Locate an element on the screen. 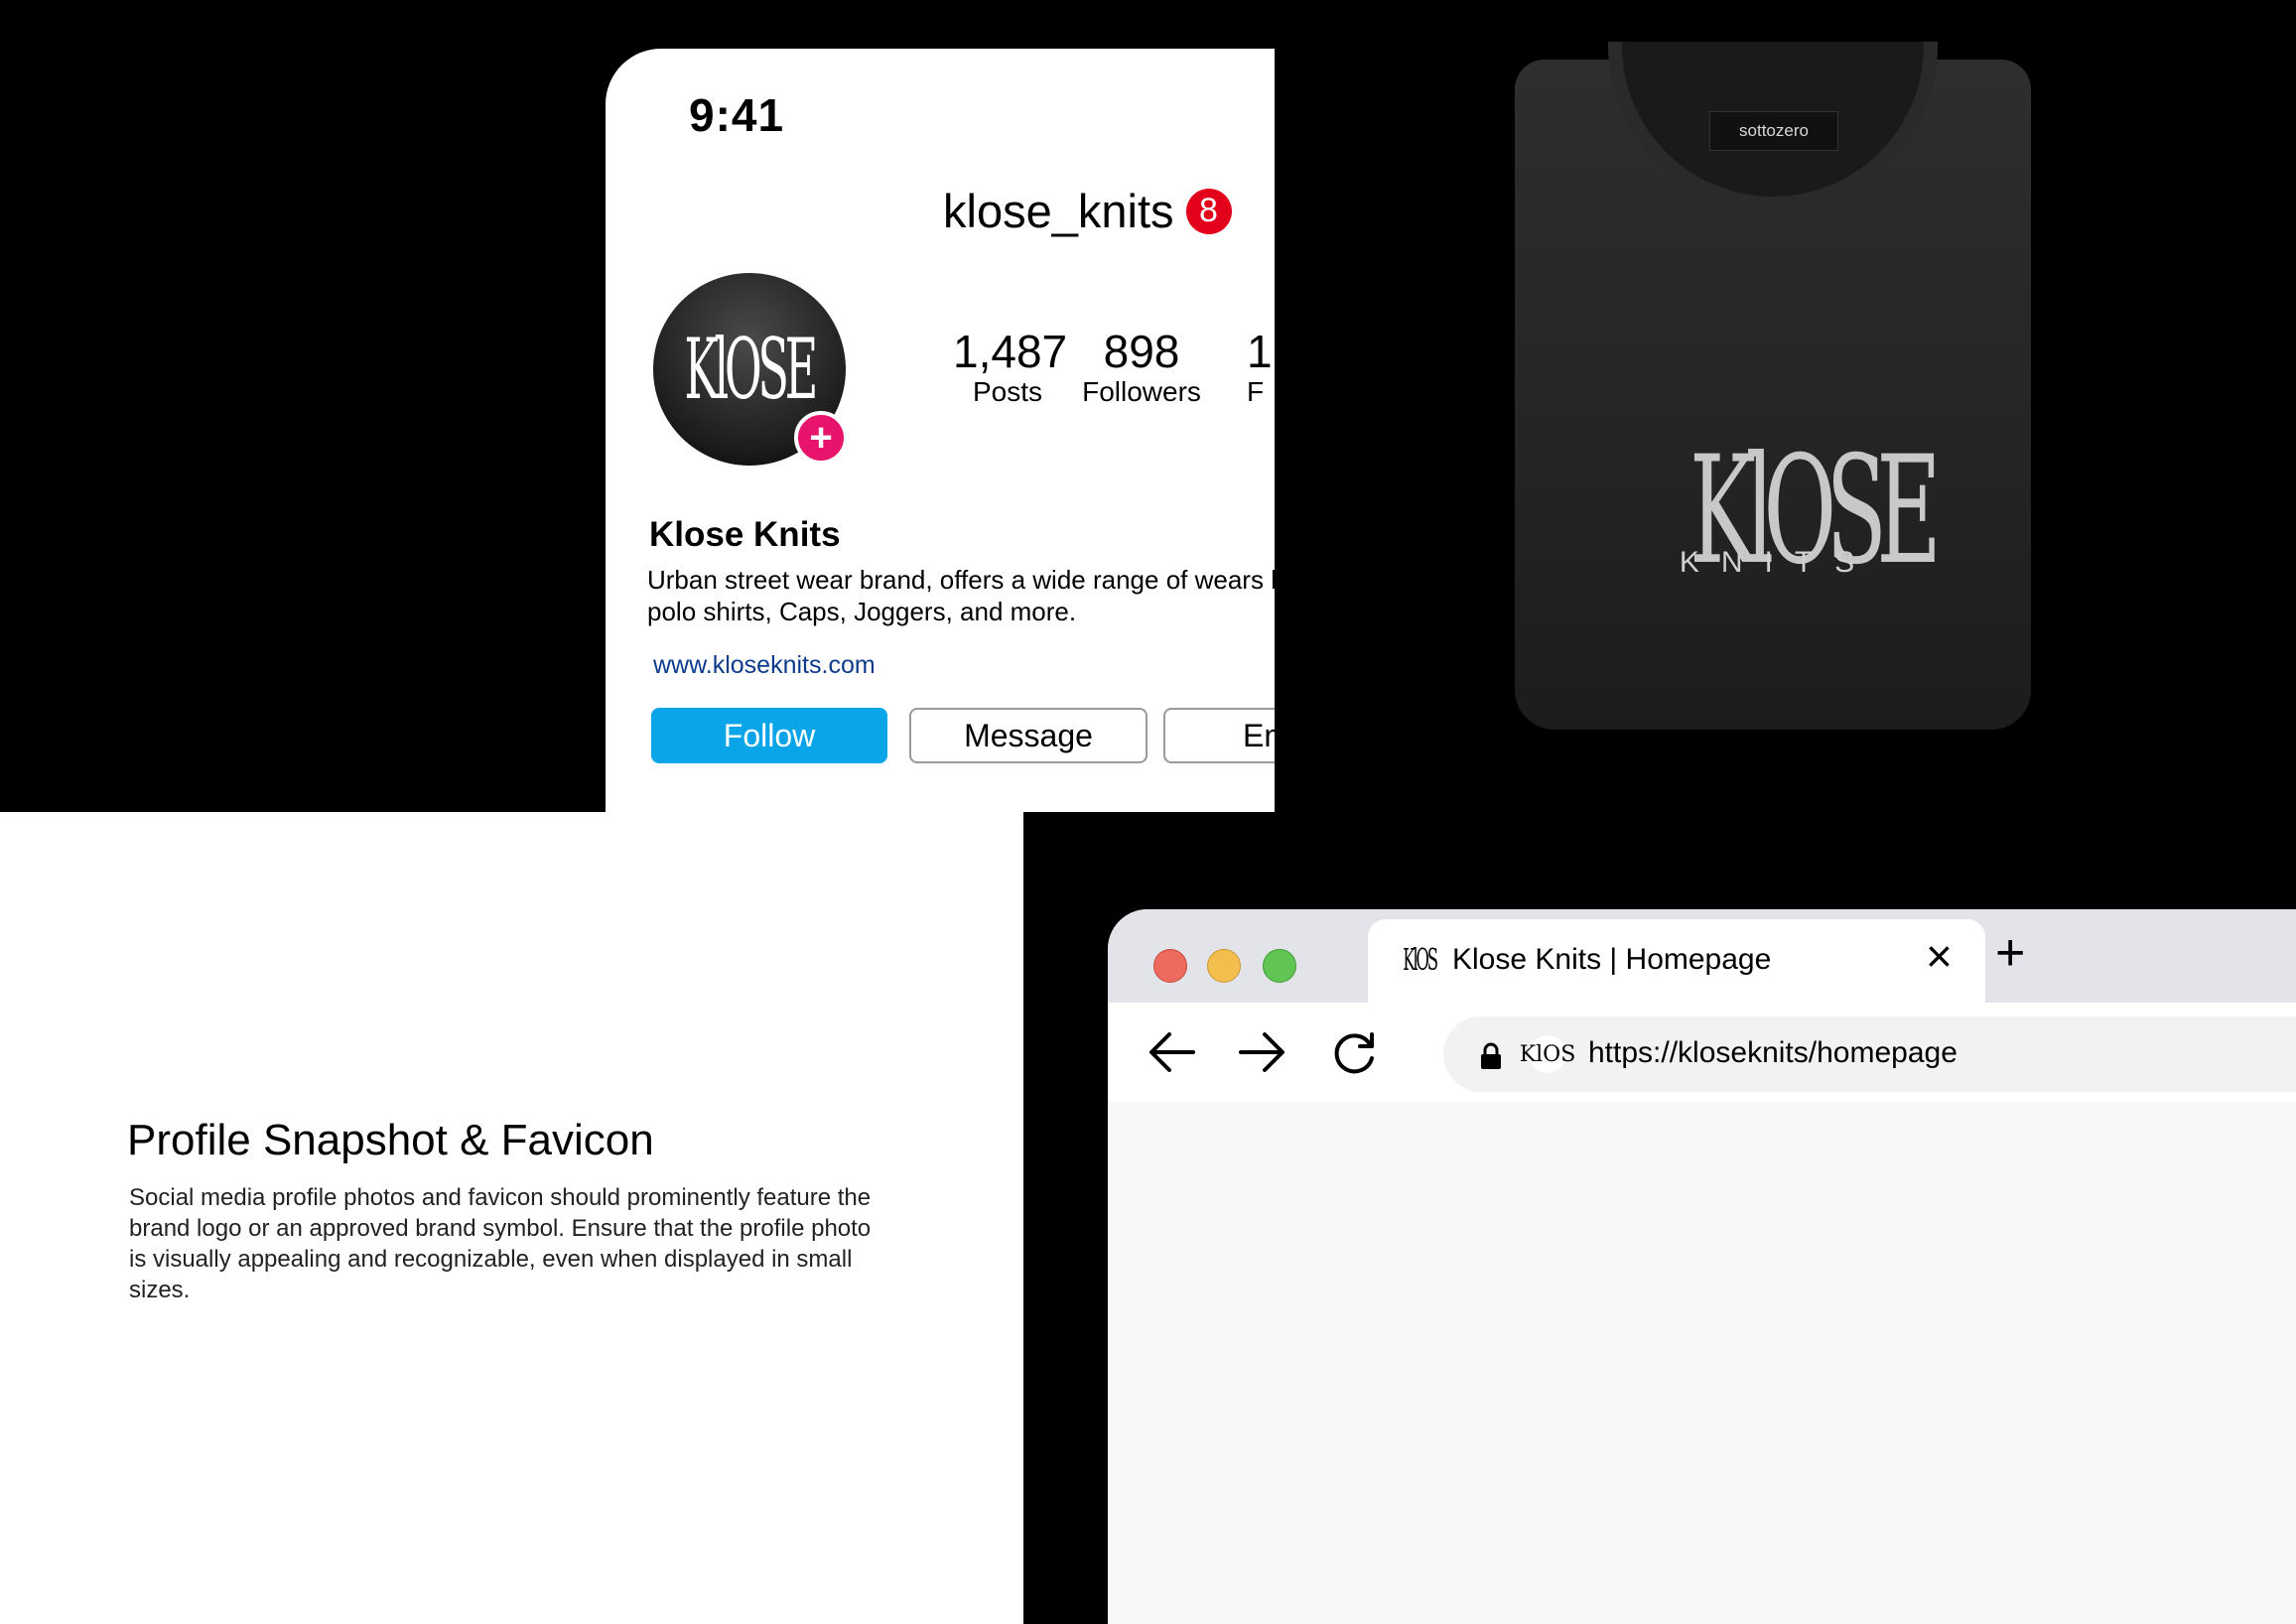 The image size is (2296, 1624). tab-bar: KlOS Klose Knits | Homepage × + is located at coordinates (1702, 956).